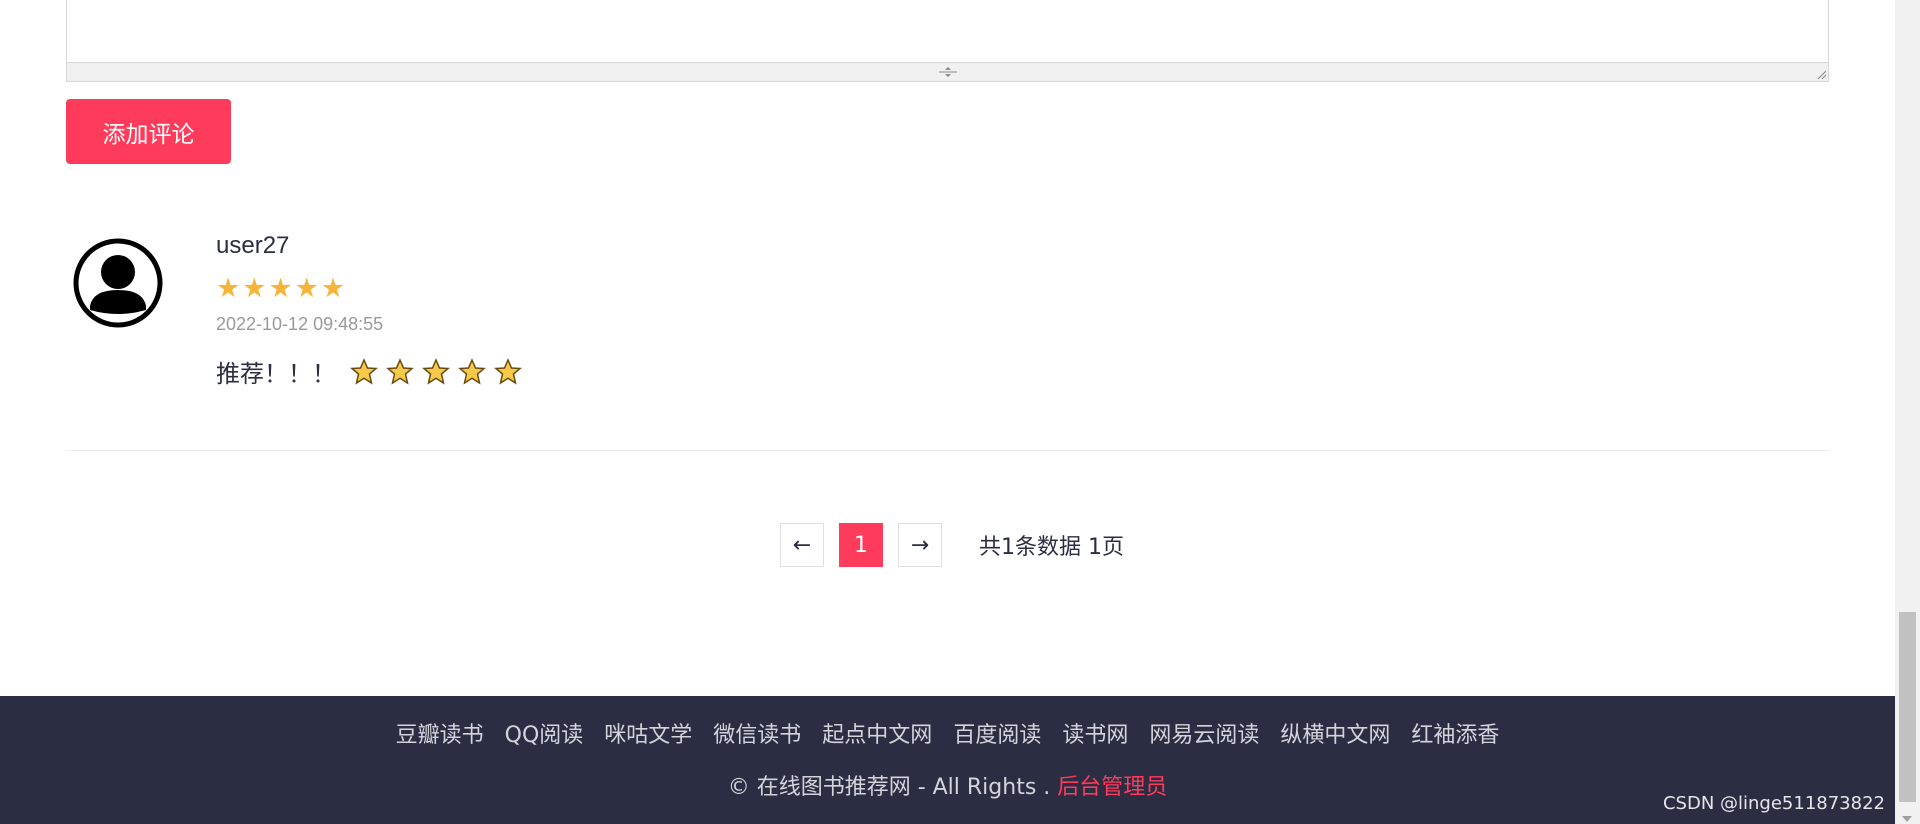 This screenshot has width=1920, height=824. I want to click on resize-grip-icon, so click(948, 72).